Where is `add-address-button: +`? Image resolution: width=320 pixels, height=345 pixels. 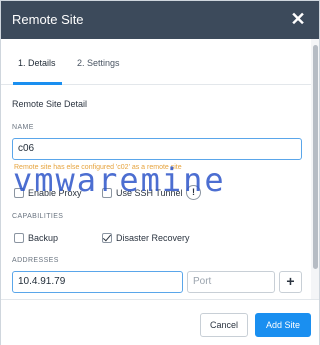
add-address-button: + is located at coordinates (290, 282).